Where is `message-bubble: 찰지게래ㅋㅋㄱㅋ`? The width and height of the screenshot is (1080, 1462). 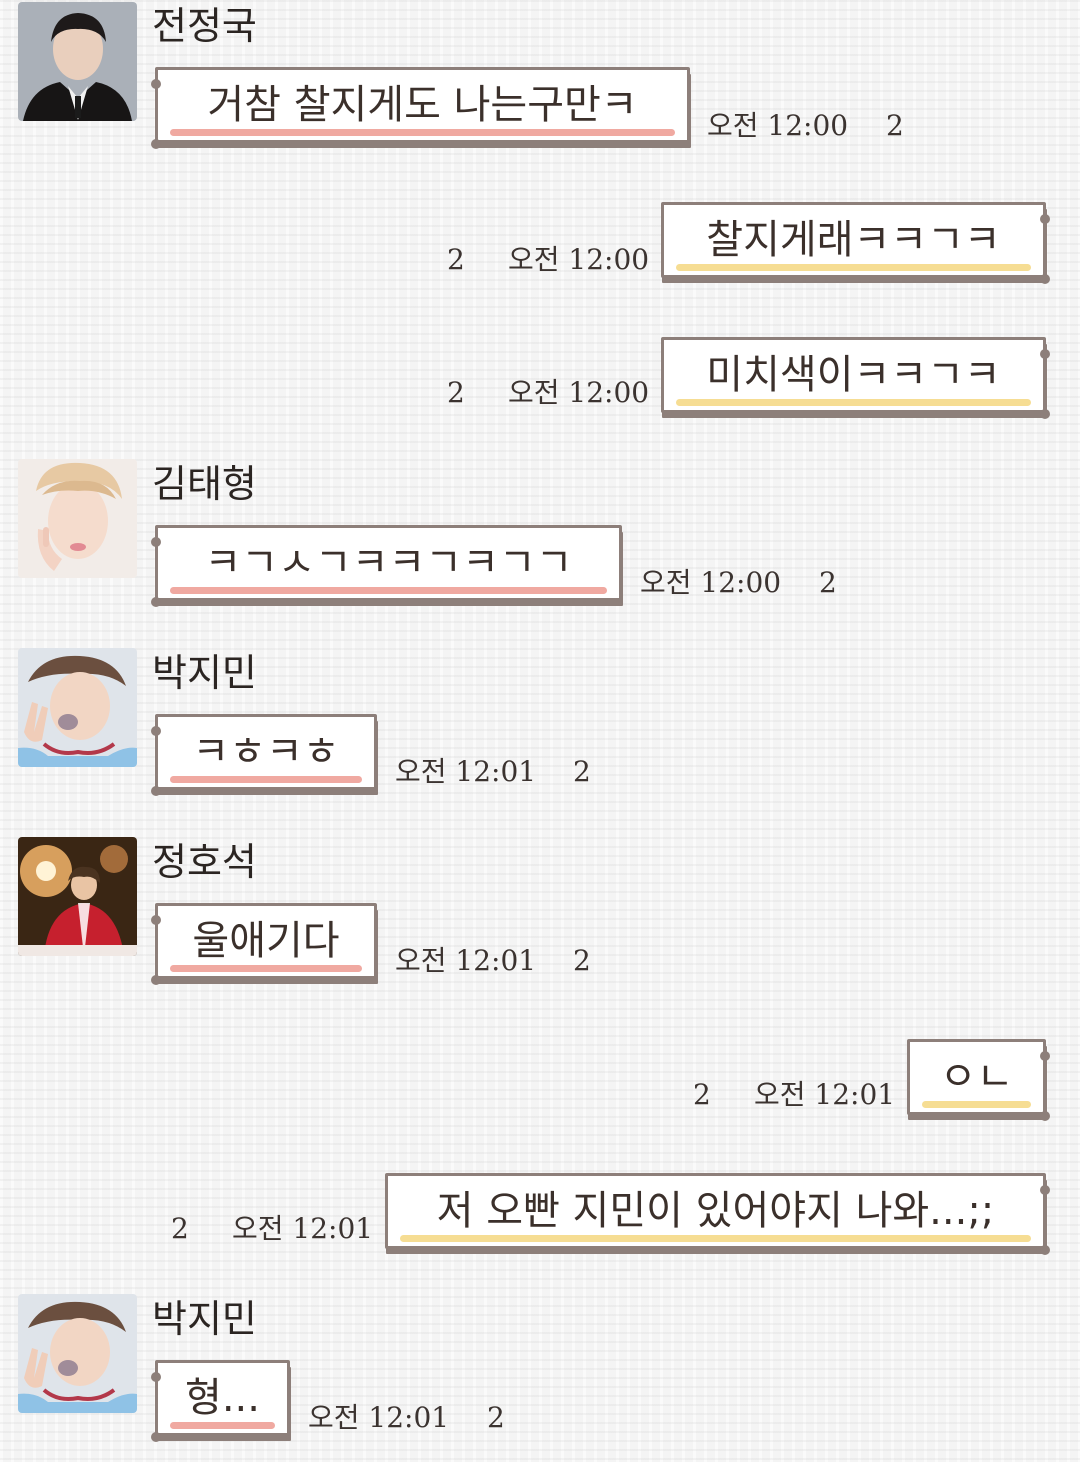
message-bubble: 찰지게래ㅋㅋㄱㅋ is located at coordinates (855, 243).